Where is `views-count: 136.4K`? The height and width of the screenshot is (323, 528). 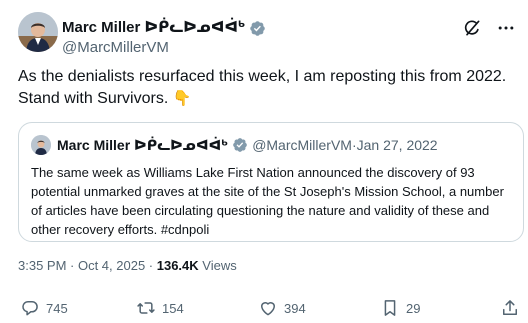
views-count: 136.4K is located at coordinates (177, 265).